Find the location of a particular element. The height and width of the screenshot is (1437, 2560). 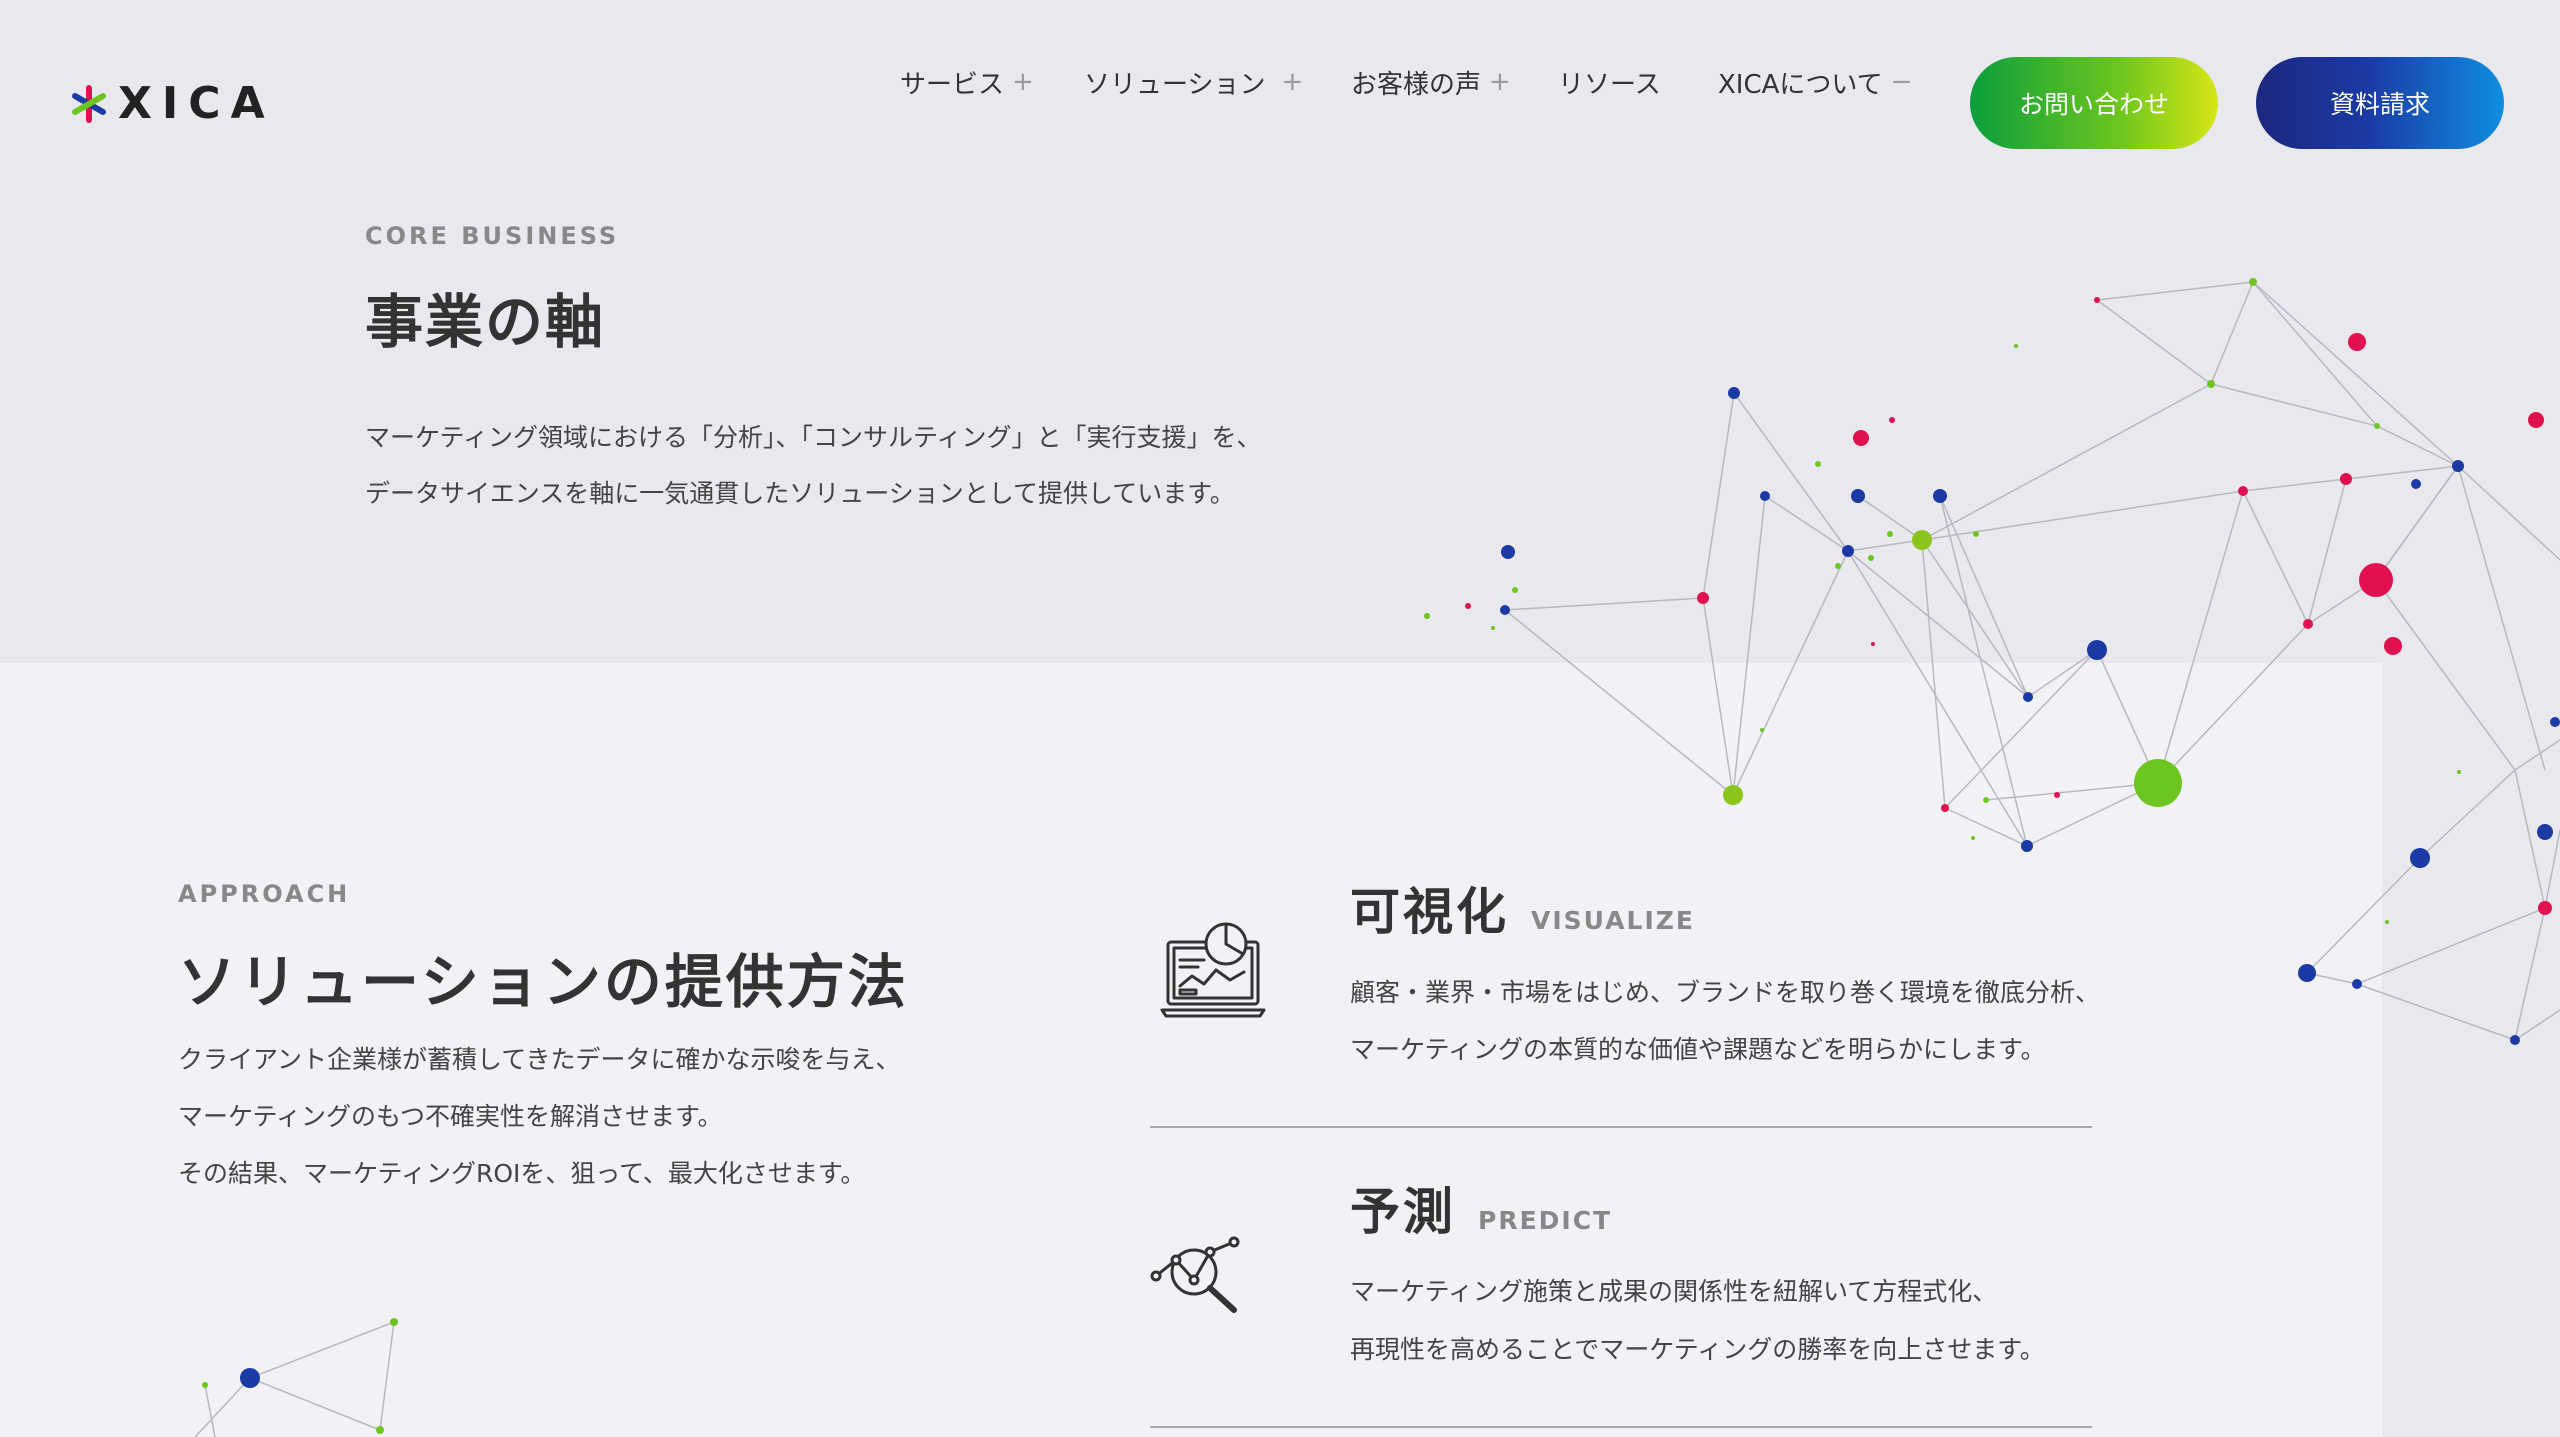

approach-text-line: マーケティングのもつ不確実性を解消させます。 is located at coordinates (450, 1116).